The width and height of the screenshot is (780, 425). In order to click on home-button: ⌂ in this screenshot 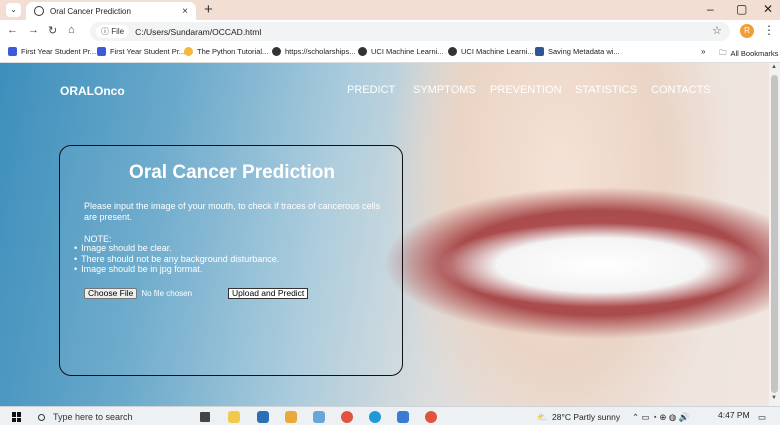, I will do `click(71, 30)`.